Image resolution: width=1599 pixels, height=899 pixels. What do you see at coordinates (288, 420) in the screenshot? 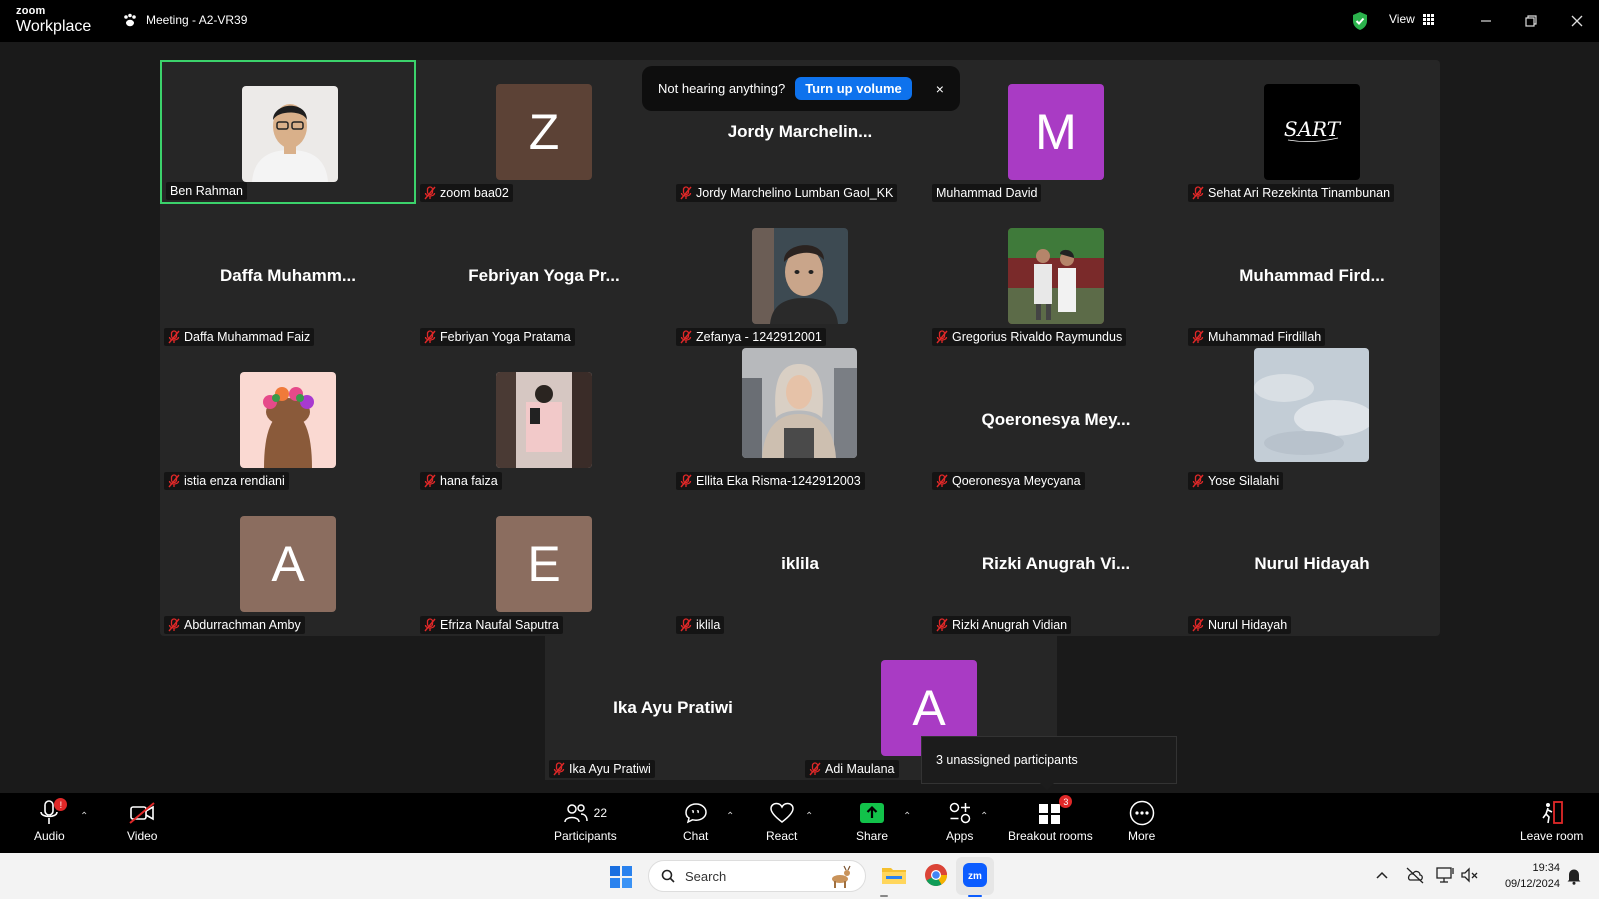
I see `participant-tile: istia enza rendiani` at bounding box center [288, 420].